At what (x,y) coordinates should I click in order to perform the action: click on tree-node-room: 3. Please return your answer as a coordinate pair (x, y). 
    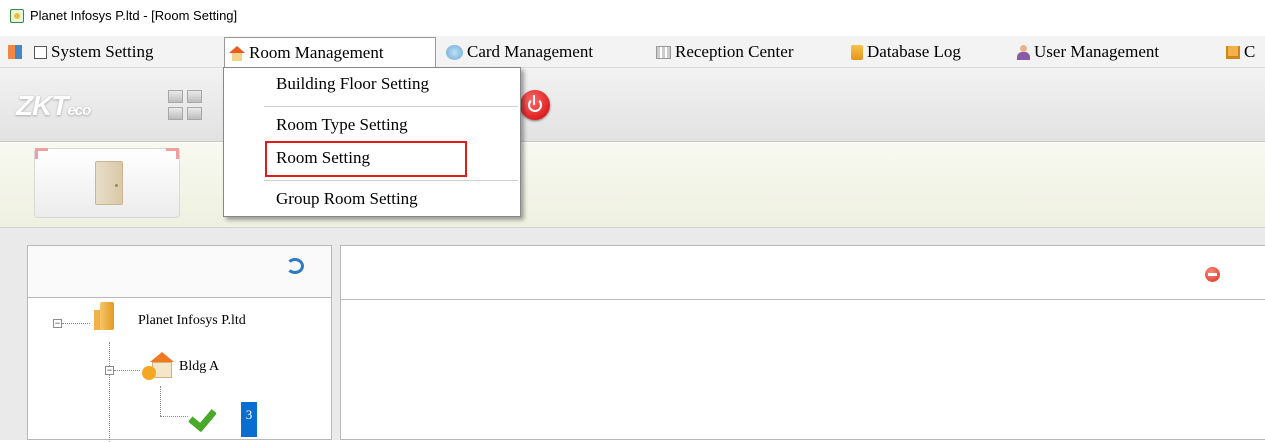
    Looking at the image, I should click on (249, 419).